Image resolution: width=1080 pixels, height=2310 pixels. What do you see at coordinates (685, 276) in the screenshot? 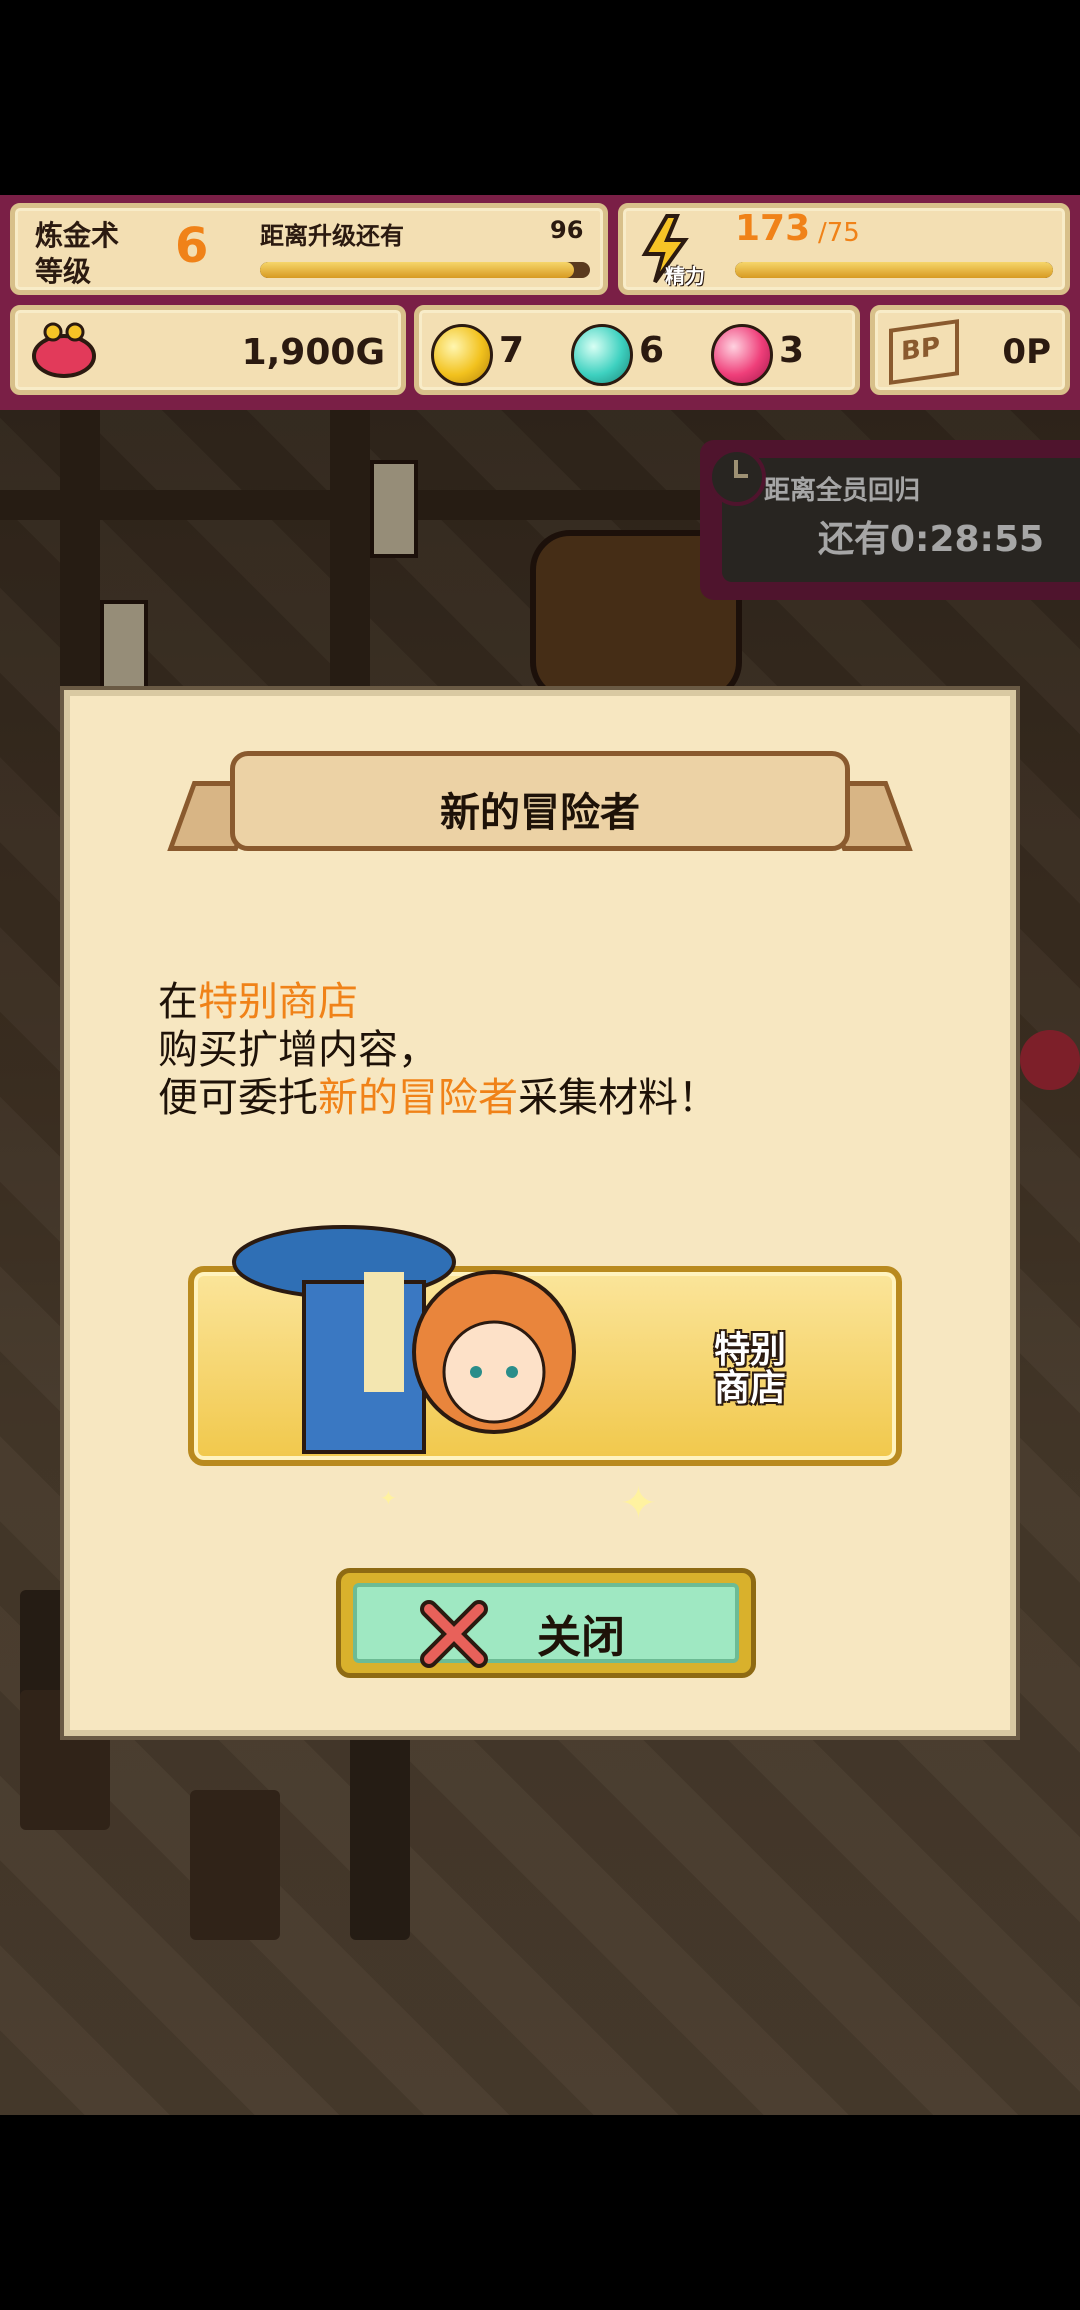
I see `stamina-label: 精力` at bounding box center [685, 276].